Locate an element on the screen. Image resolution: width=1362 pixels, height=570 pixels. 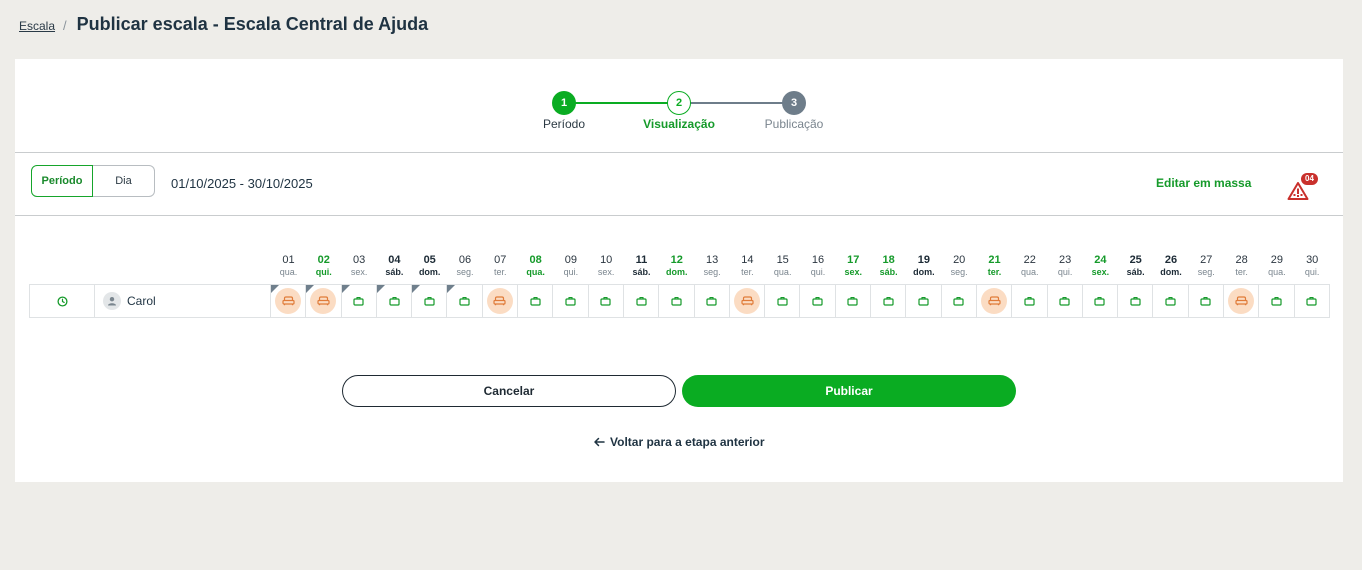
day-header-12: 12 dom. is located at coordinates (676, 266).